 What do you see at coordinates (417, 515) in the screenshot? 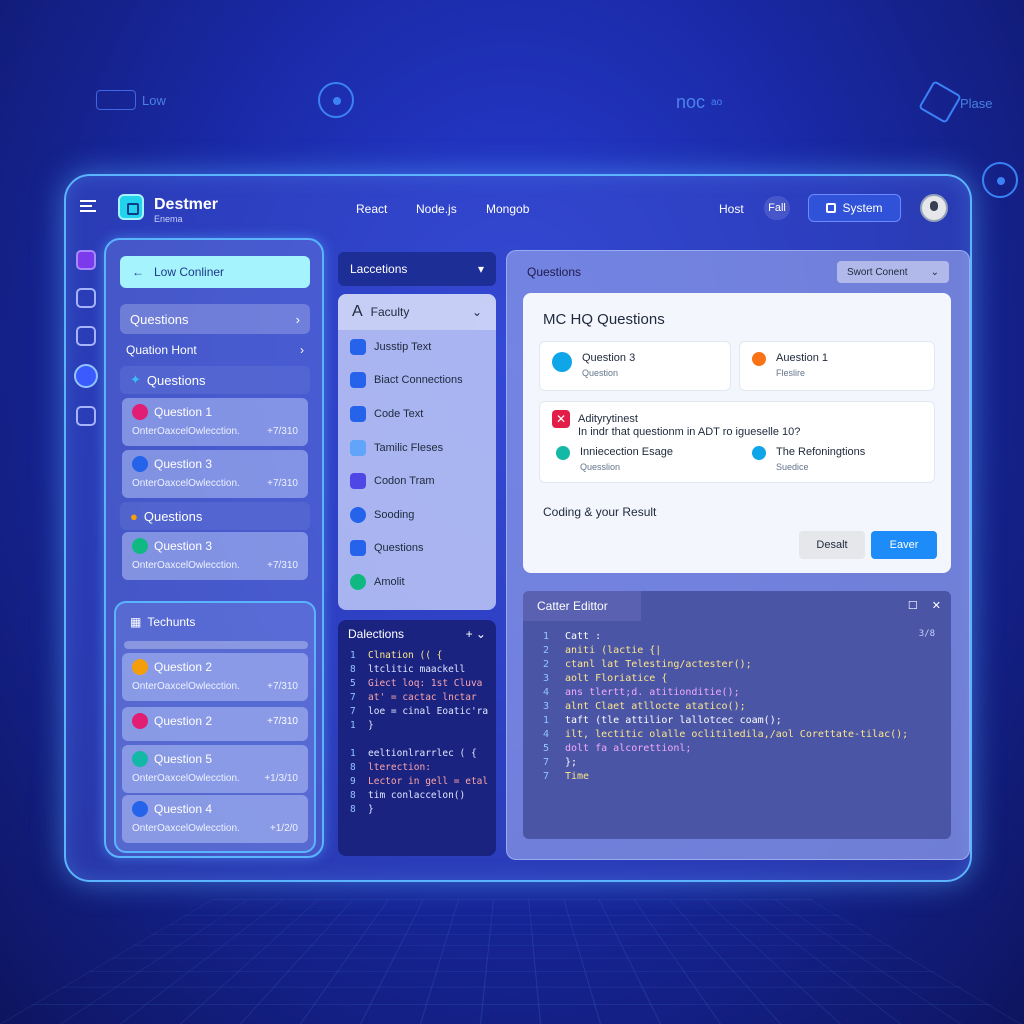
I see `list-item: Sooding` at bounding box center [417, 515].